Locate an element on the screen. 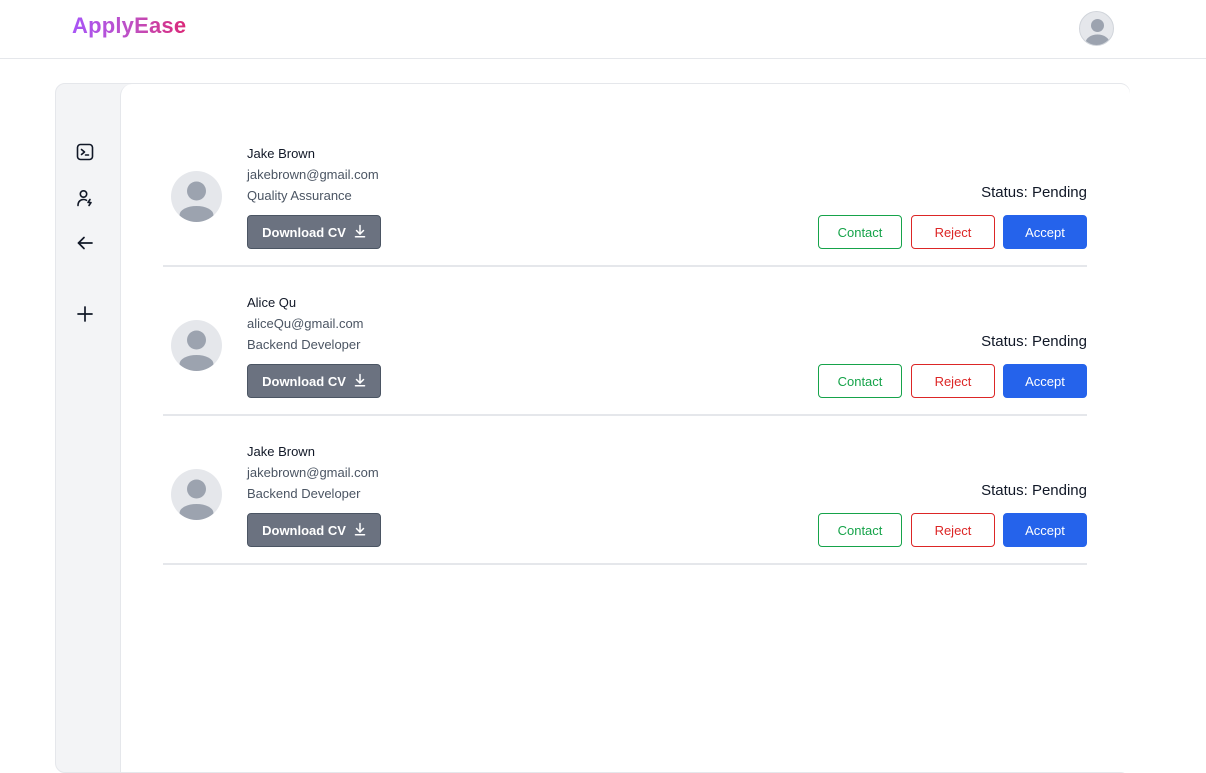 The height and width of the screenshot is (773, 1206). user-bolt-icon is located at coordinates (85, 200).